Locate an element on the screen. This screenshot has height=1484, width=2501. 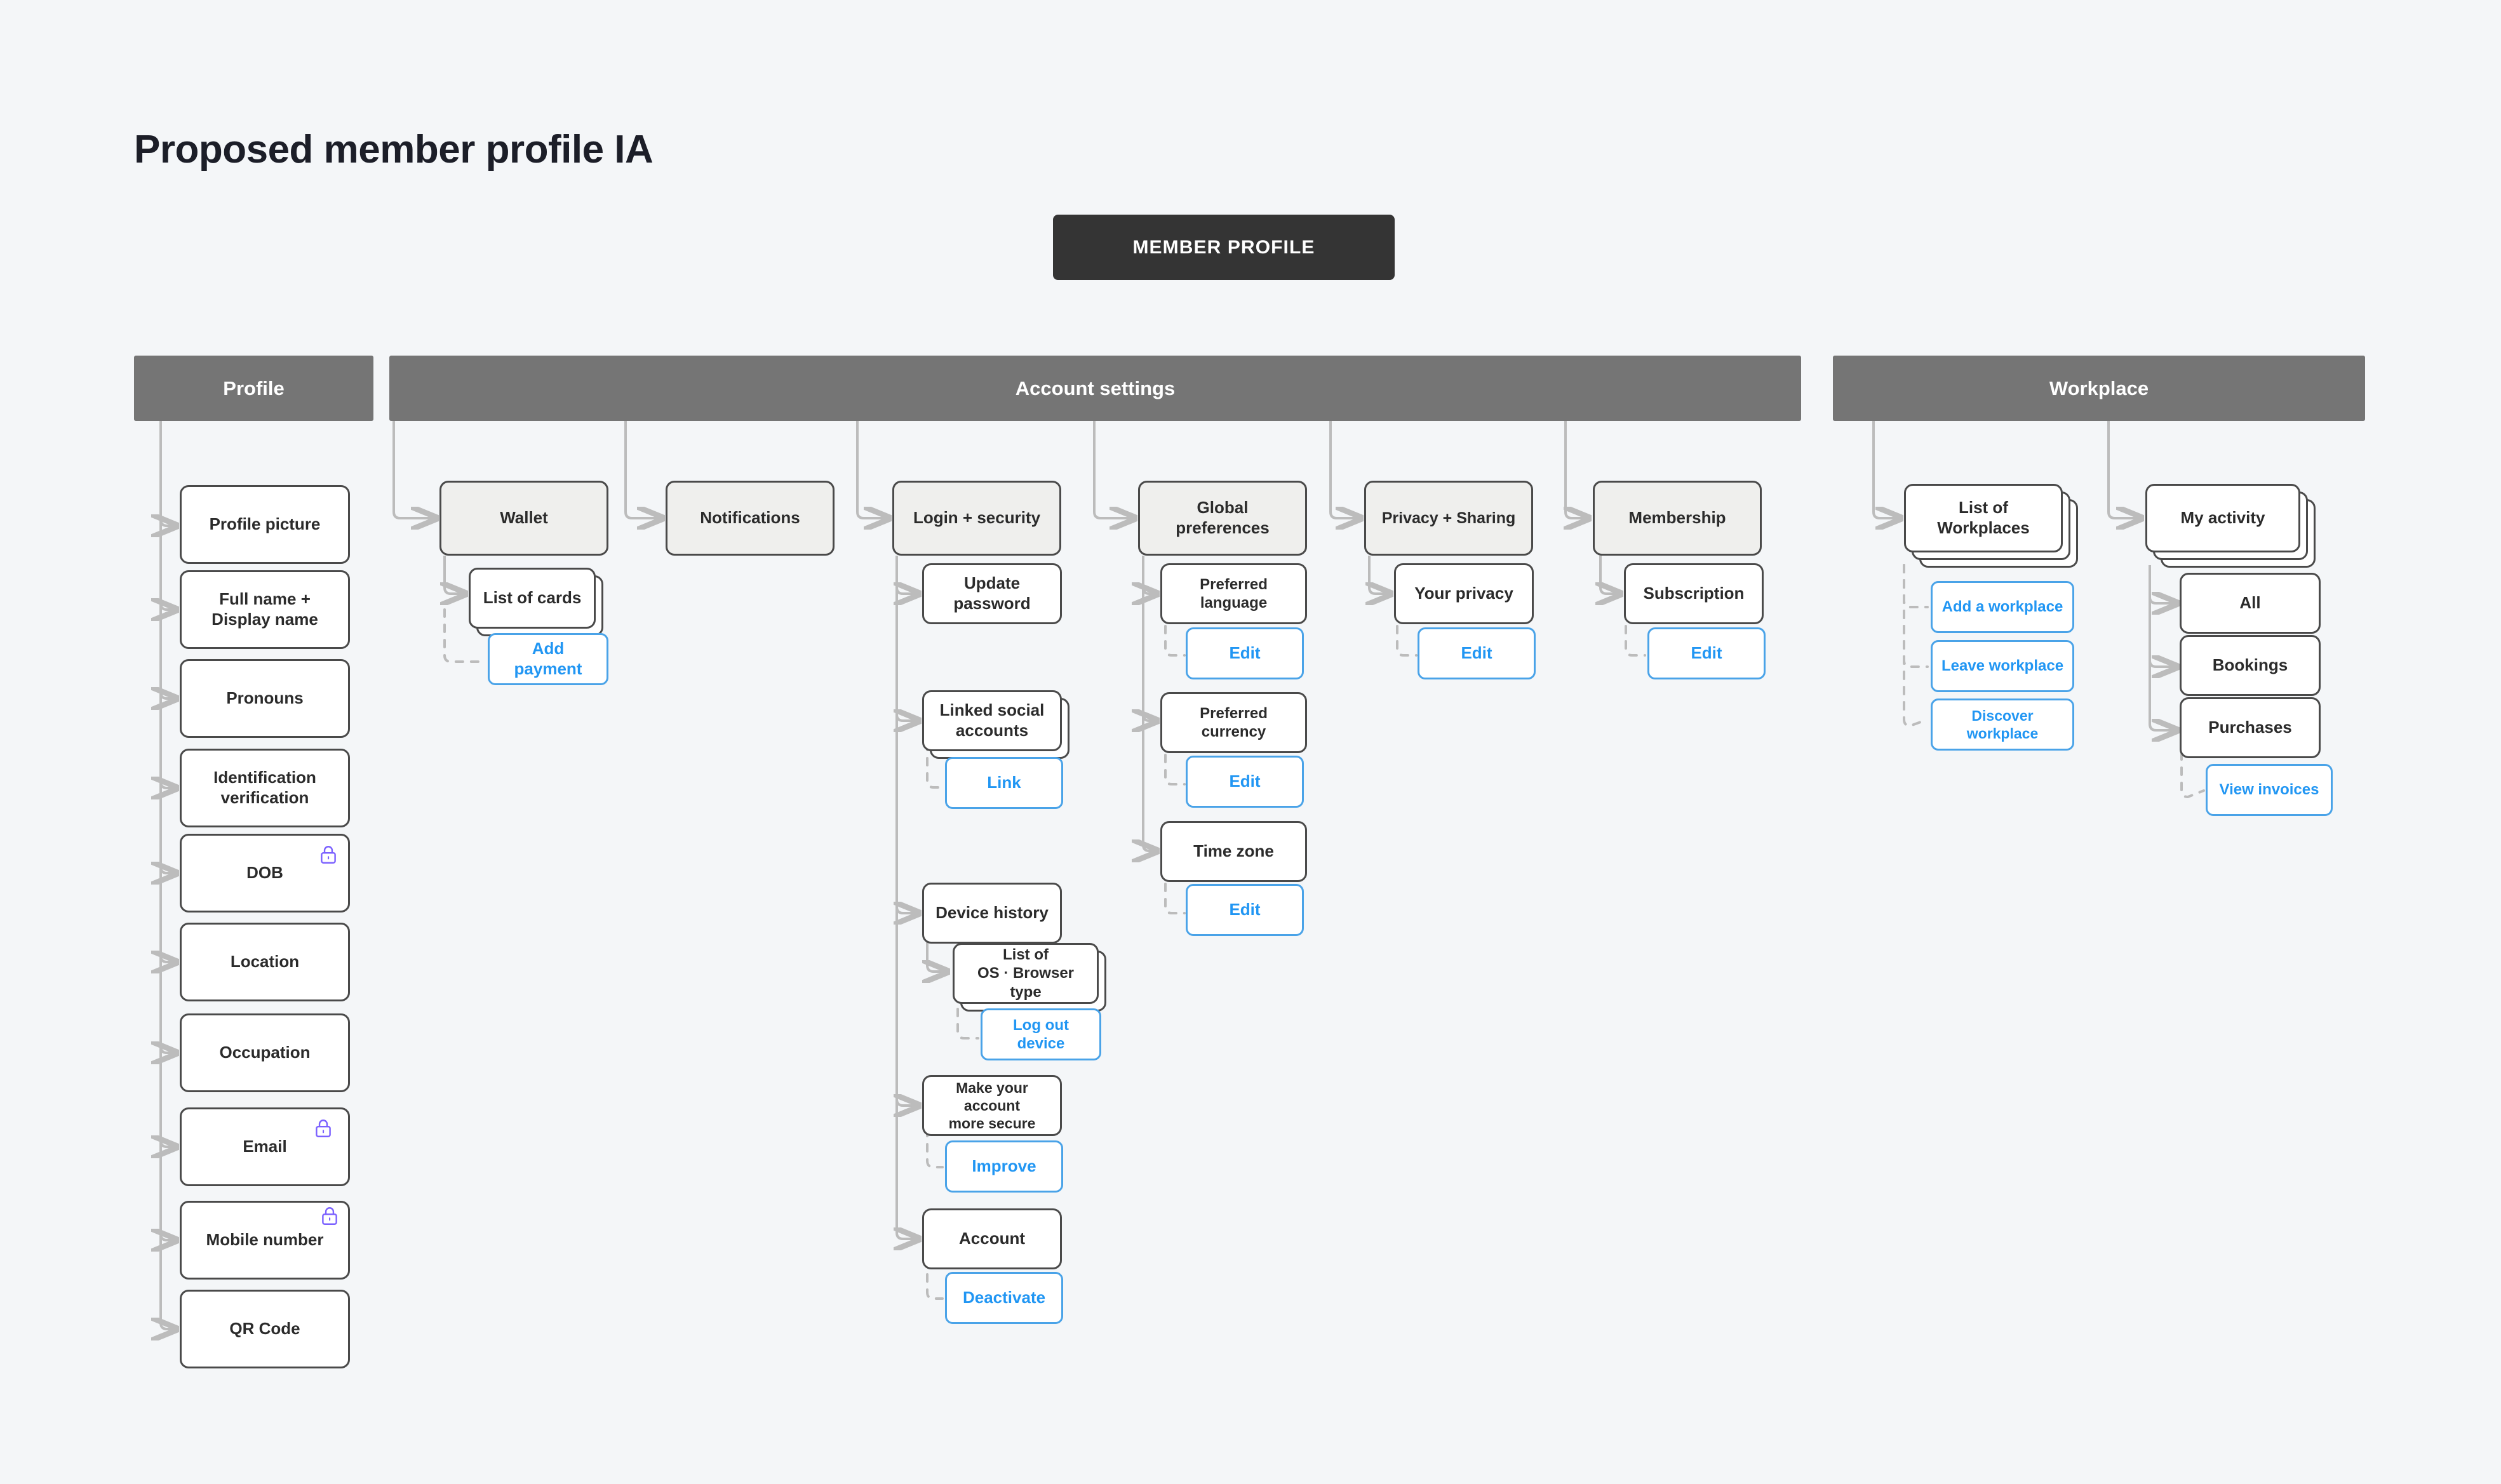
root-node-label: MEMBER PROFILE is located at coordinates (1223, 247).